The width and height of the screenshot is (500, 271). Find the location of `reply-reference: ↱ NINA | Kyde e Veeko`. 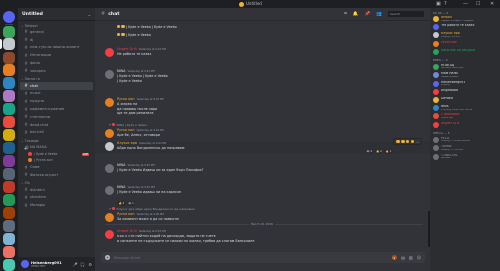

reply-reference: ↱ NINA | Kyde e Veeko is located at coordinates (128, 125).